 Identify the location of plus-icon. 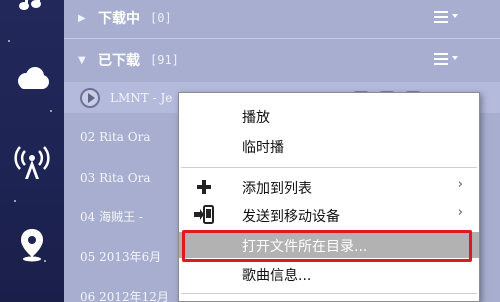
(204, 187).